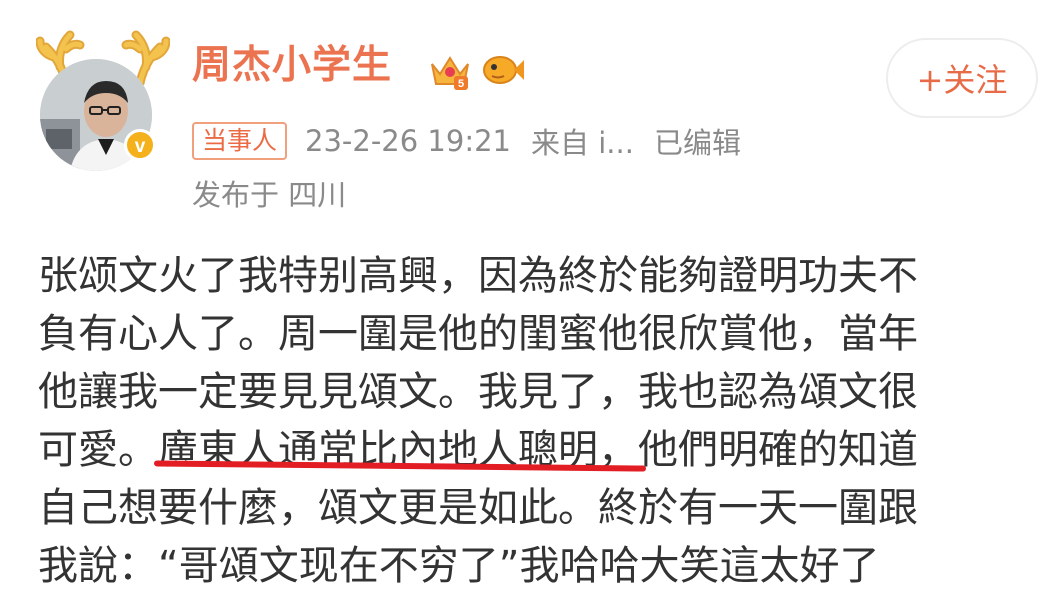 The image size is (1044, 595). Describe the element at coordinates (408, 141) in the screenshot. I see `post-timestamp: 23-2-26 19:21` at that location.